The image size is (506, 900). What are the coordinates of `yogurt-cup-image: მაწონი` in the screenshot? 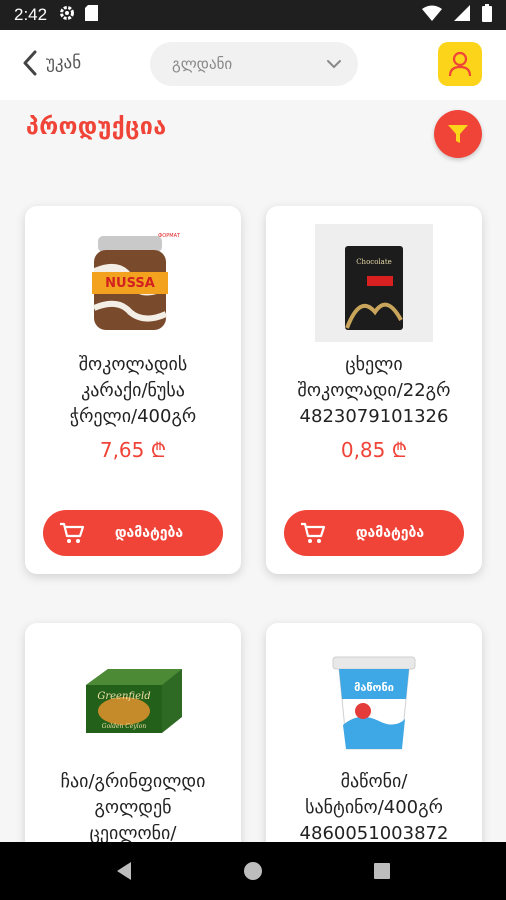 It's located at (374, 703).